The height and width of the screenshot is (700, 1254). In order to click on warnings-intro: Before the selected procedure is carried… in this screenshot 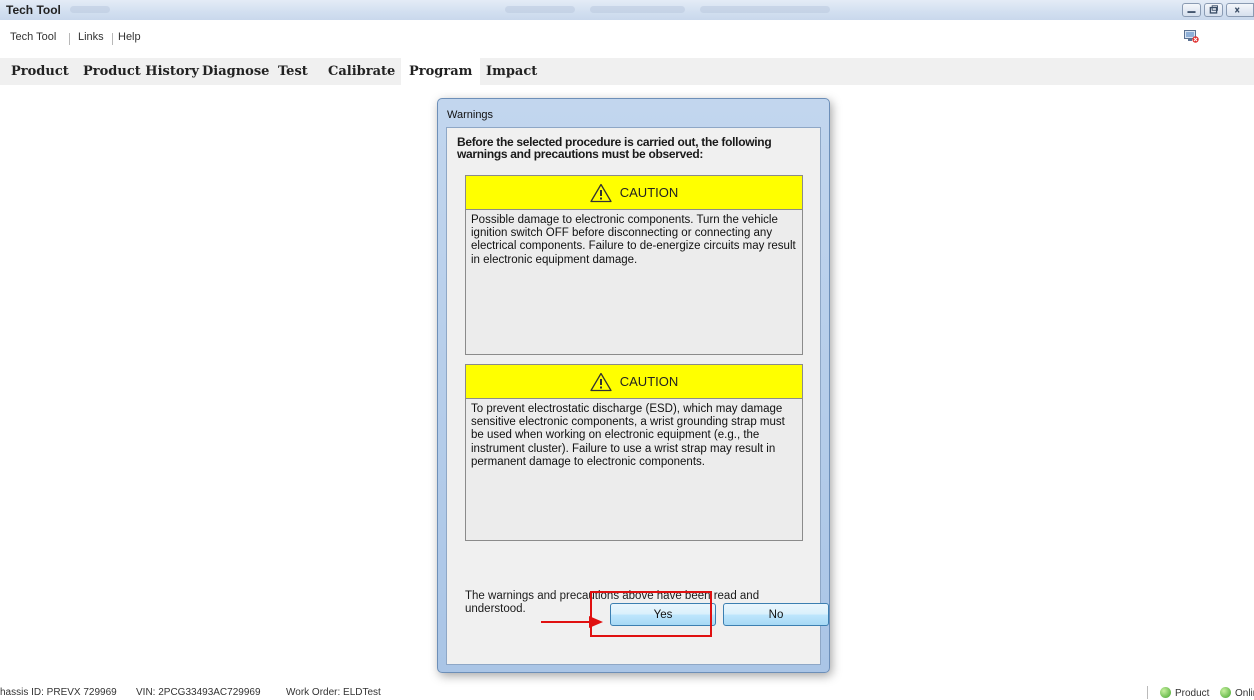, I will do `click(614, 148)`.